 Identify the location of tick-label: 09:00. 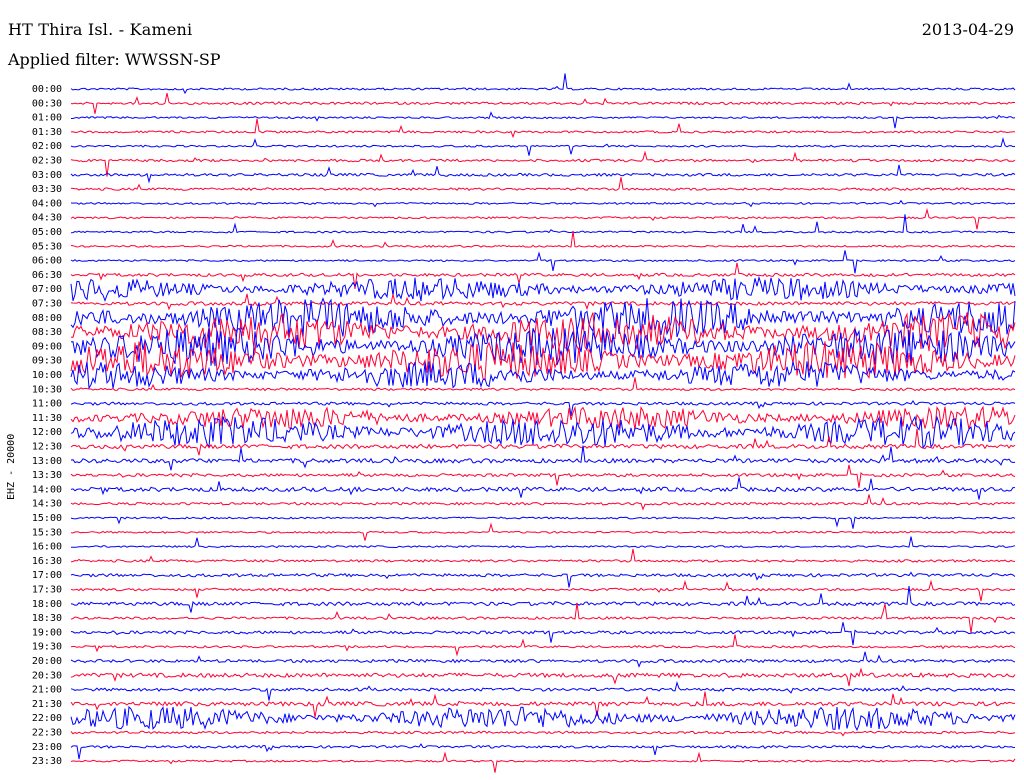
(47, 346).